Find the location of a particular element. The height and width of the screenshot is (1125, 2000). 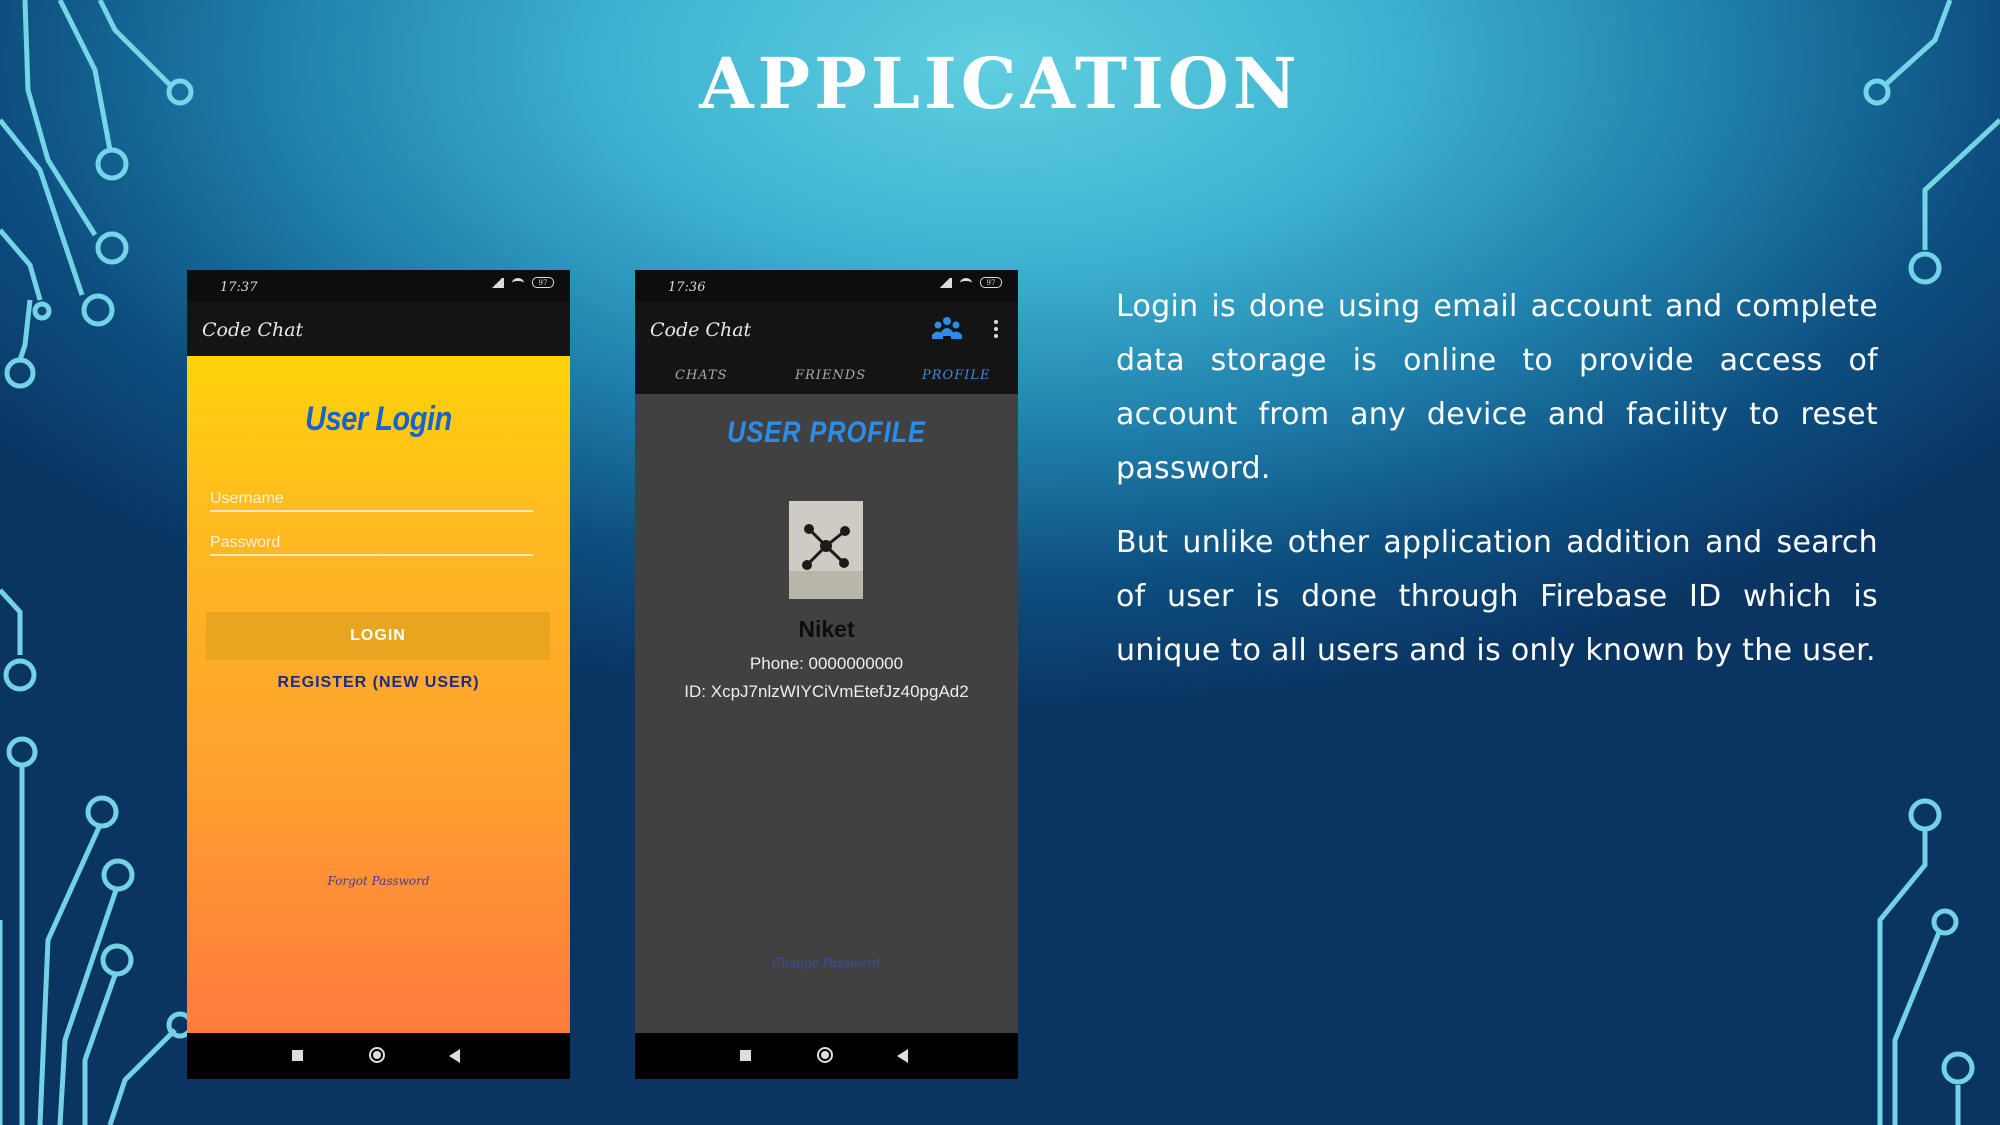

register-link: REGISTER (NEW USER) is located at coordinates (378, 683).